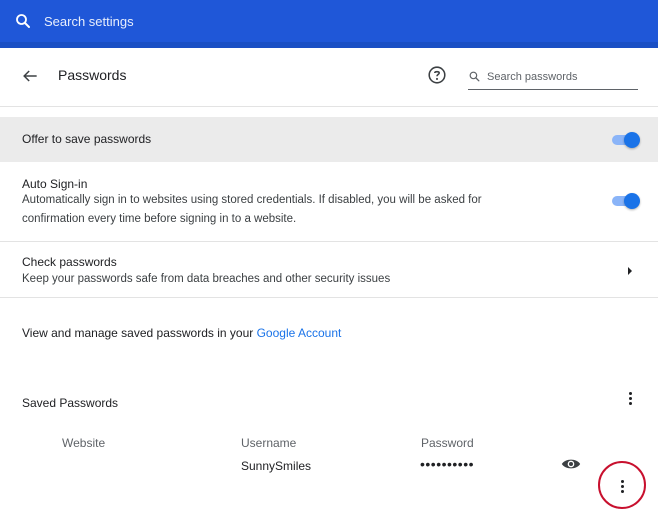 This screenshot has height=530, width=658. What do you see at coordinates (87, 139) in the screenshot?
I see `offer-to-save-label: Offer to save passwords` at bounding box center [87, 139].